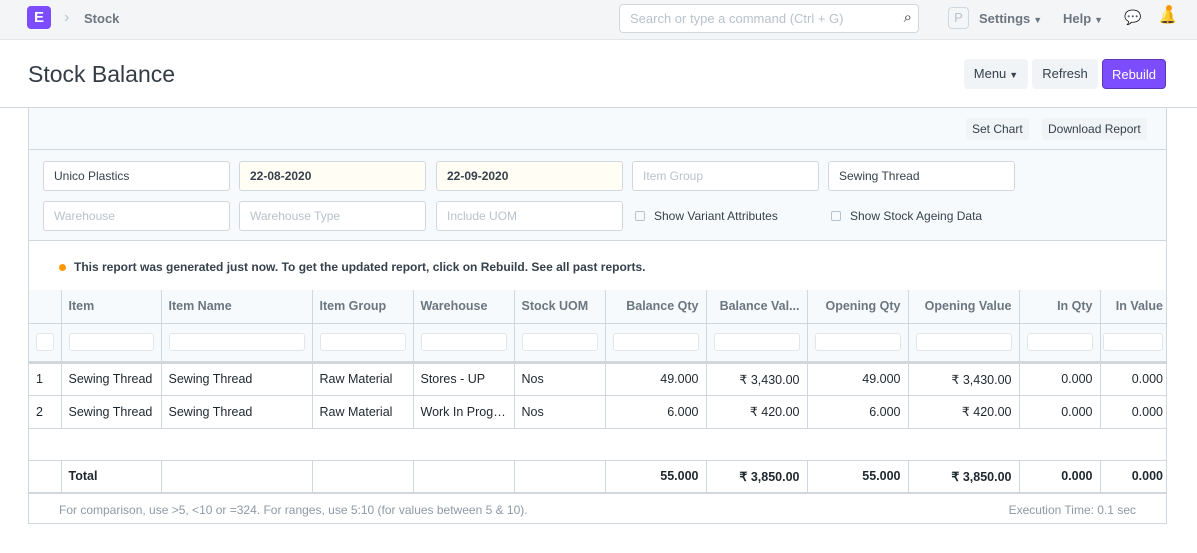 The image size is (1197, 553). What do you see at coordinates (964, 412) in the screenshot?
I see `cell-opening-value: ₹ 420.00` at bounding box center [964, 412].